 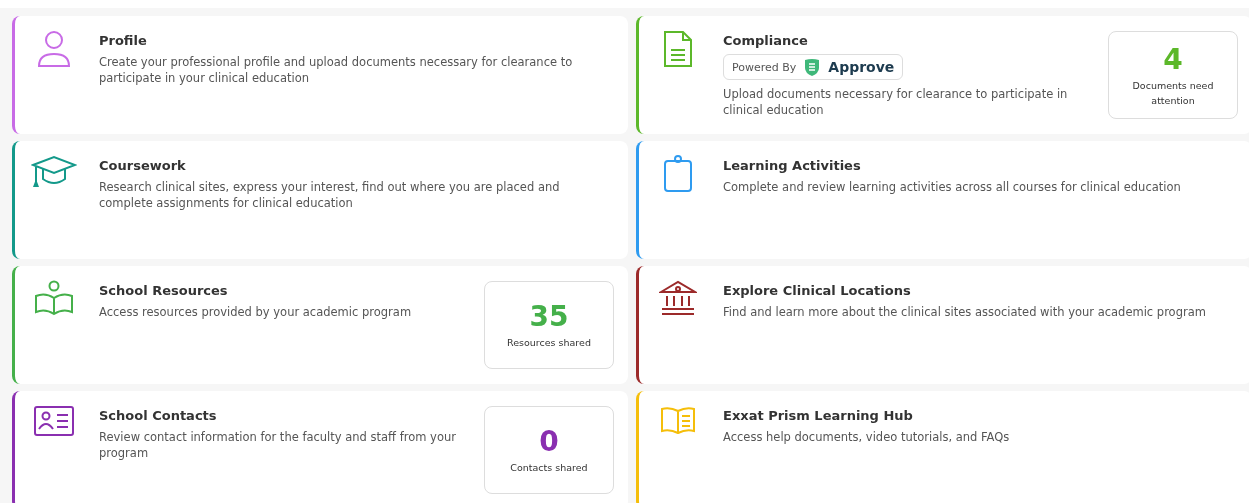 I want to click on stat-label: Contacts shared, so click(x=549, y=468).